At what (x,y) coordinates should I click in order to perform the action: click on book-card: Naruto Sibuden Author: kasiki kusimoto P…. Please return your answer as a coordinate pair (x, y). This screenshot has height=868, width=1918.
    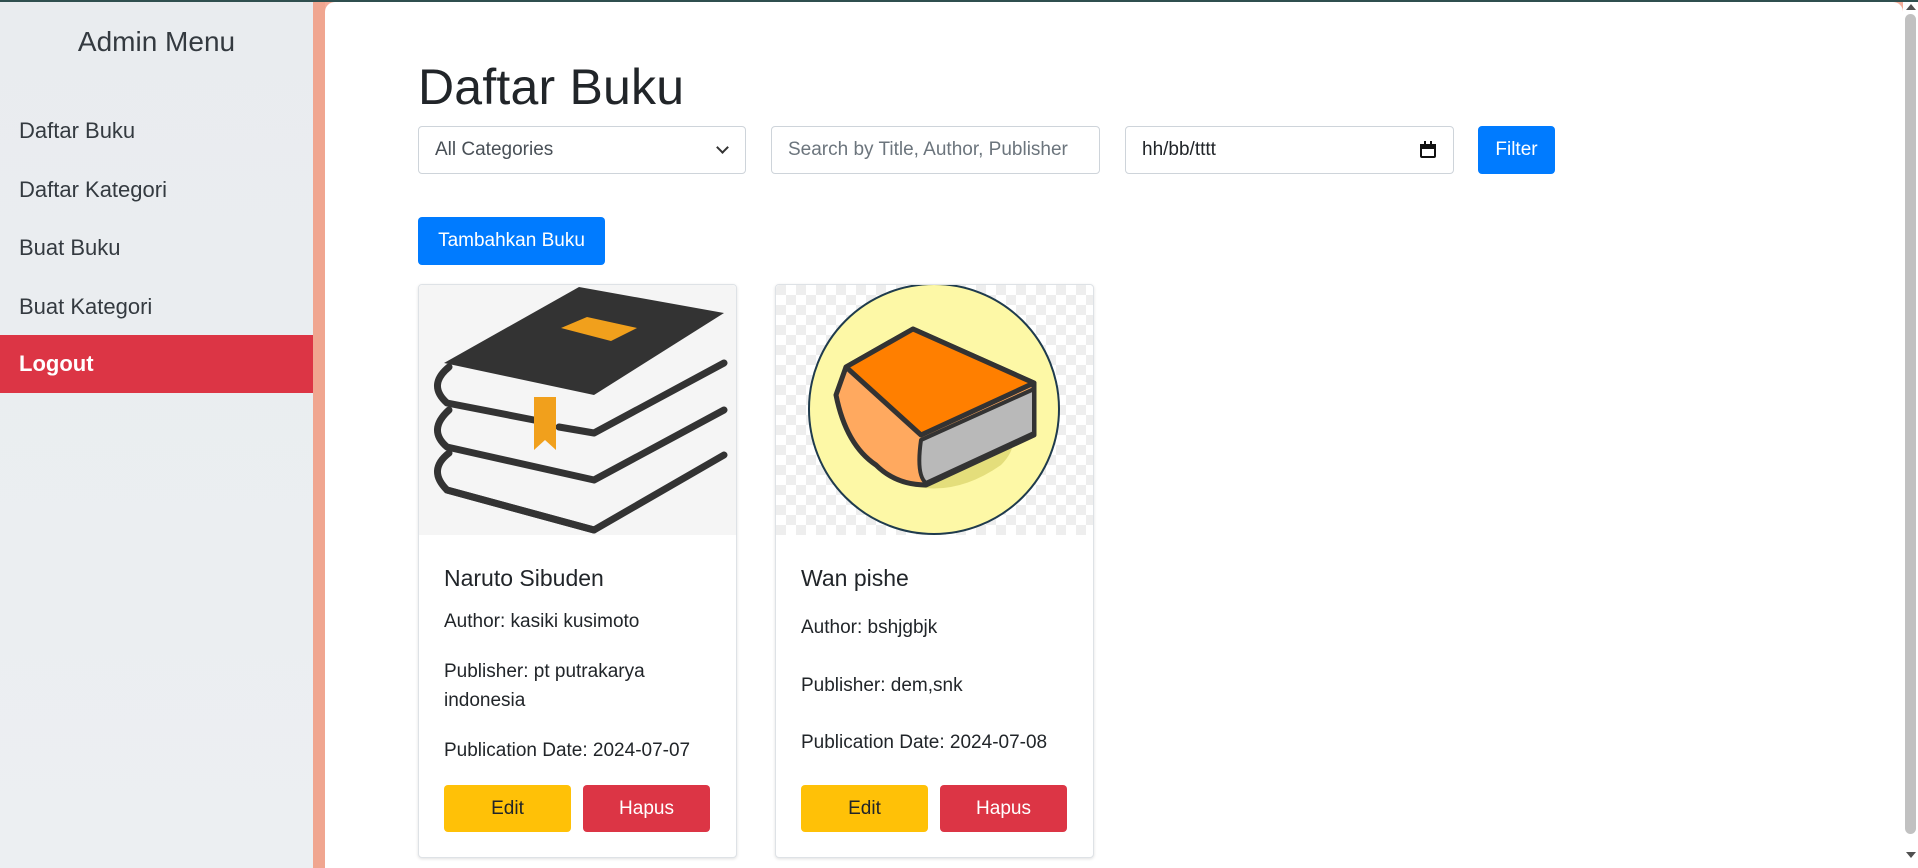
    Looking at the image, I should click on (577, 571).